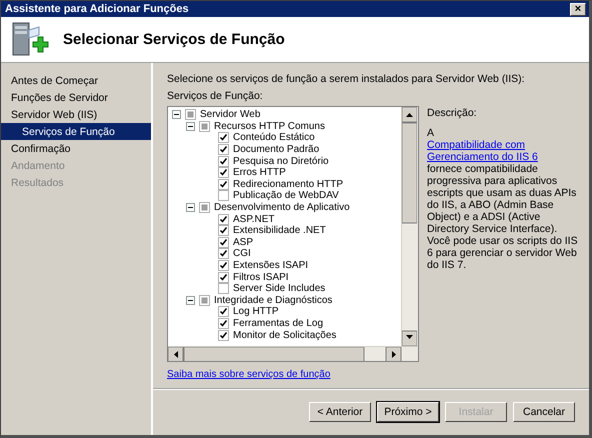  What do you see at coordinates (284, 335) in the screenshot?
I see `tree-item: Monitor de Solicitações` at bounding box center [284, 335].